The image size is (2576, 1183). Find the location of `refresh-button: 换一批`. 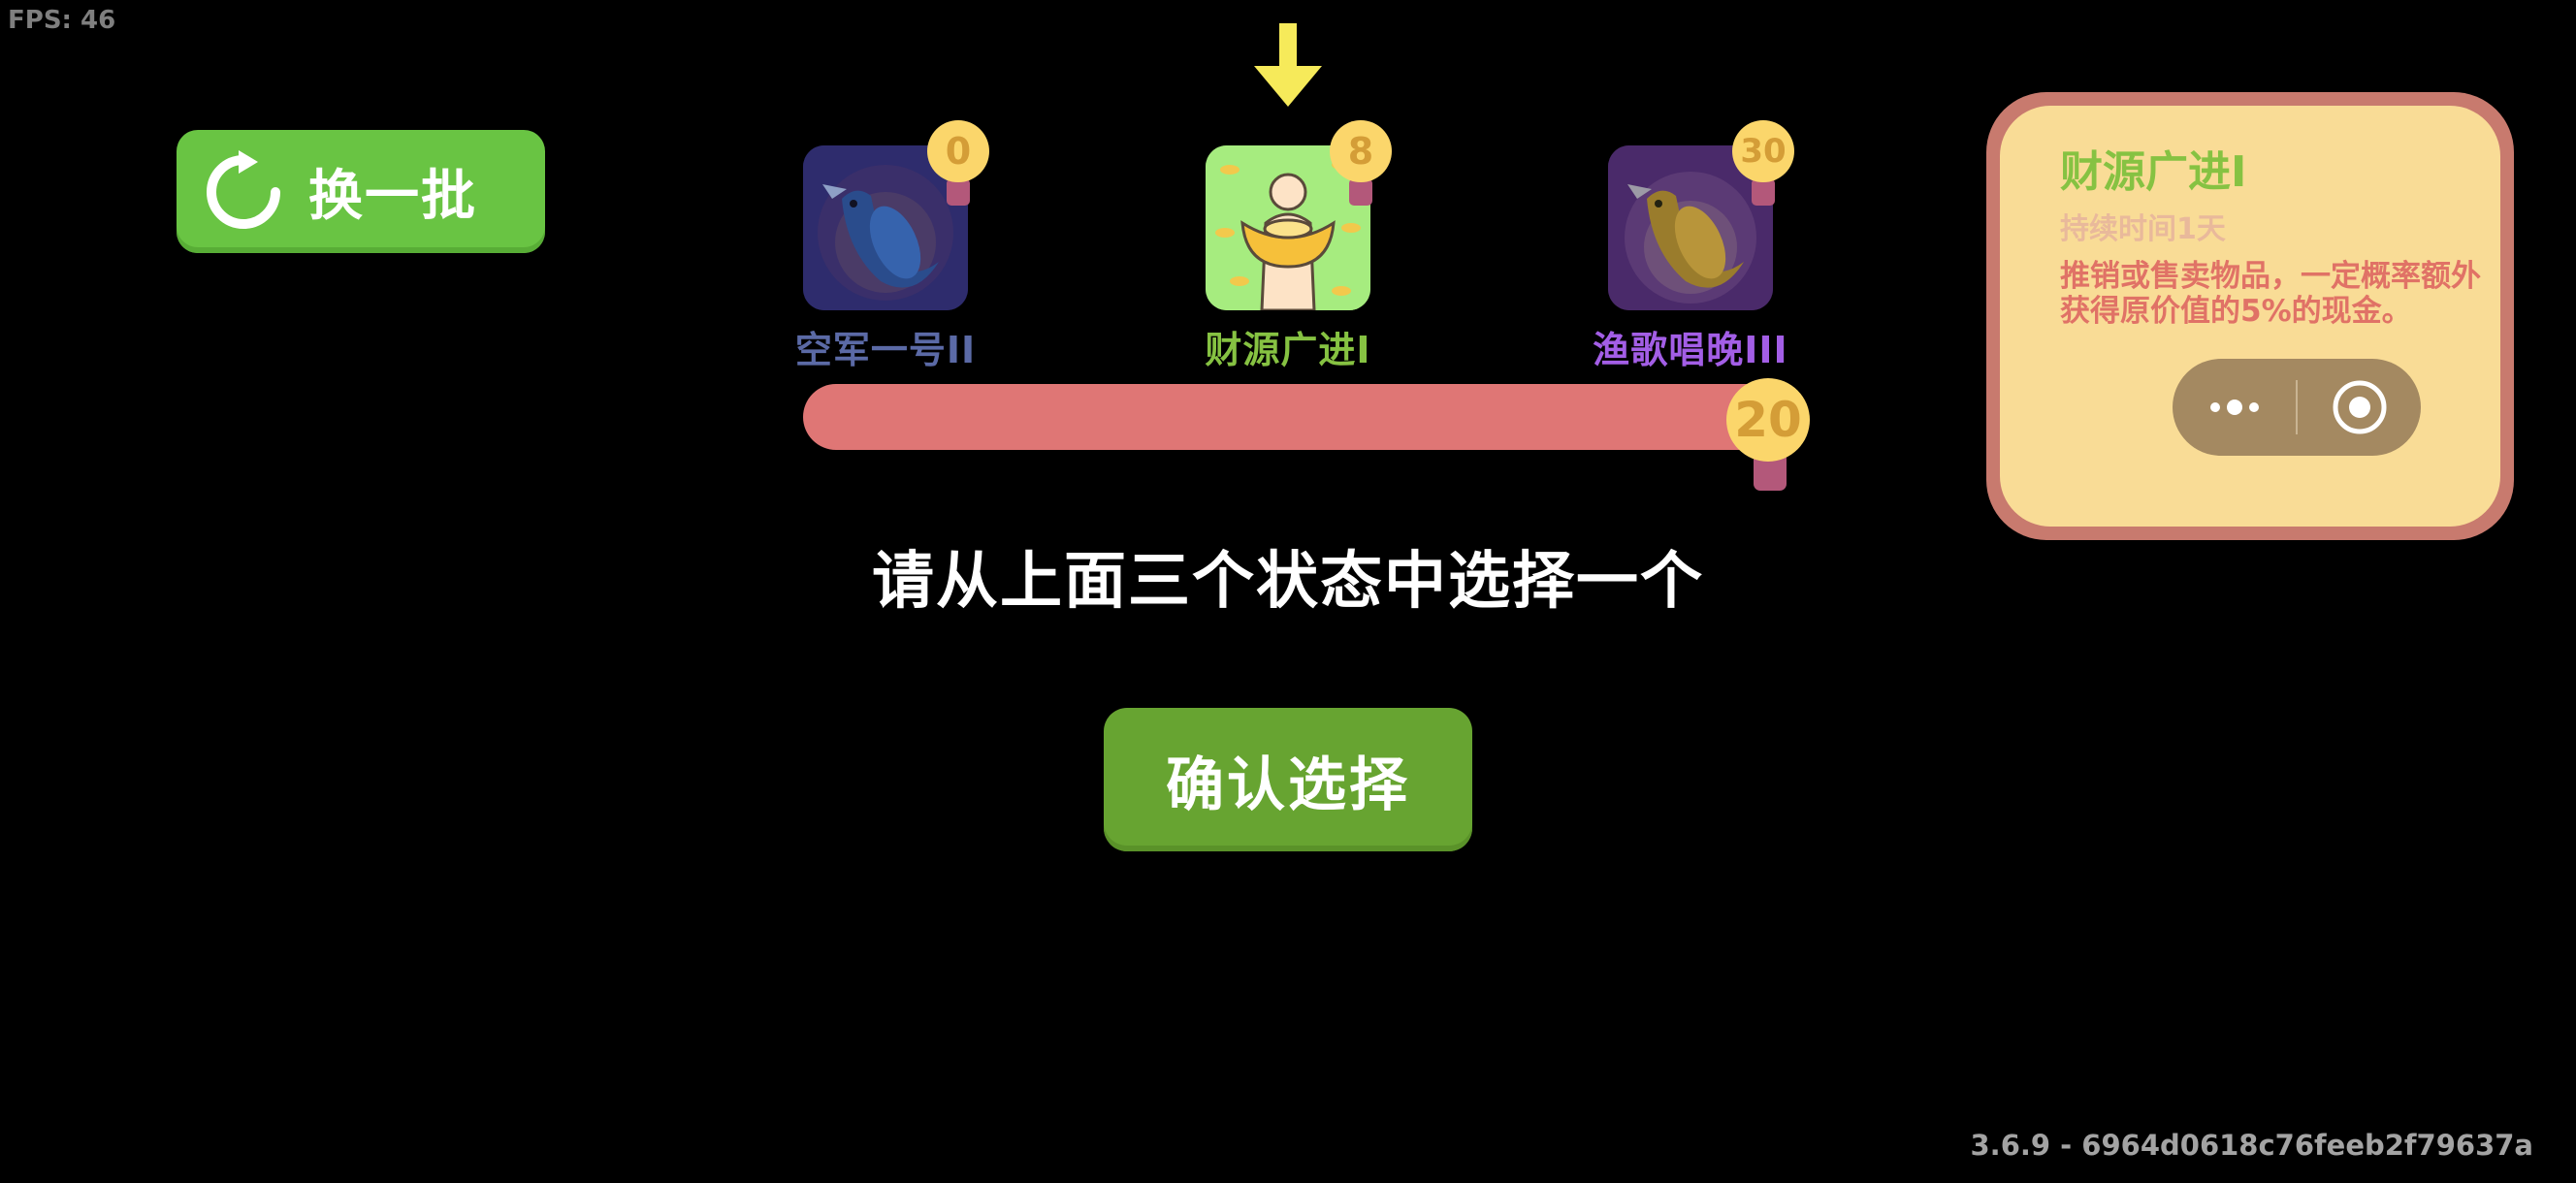

refresh-button: 换一批 is located at coordinates (361, 191).